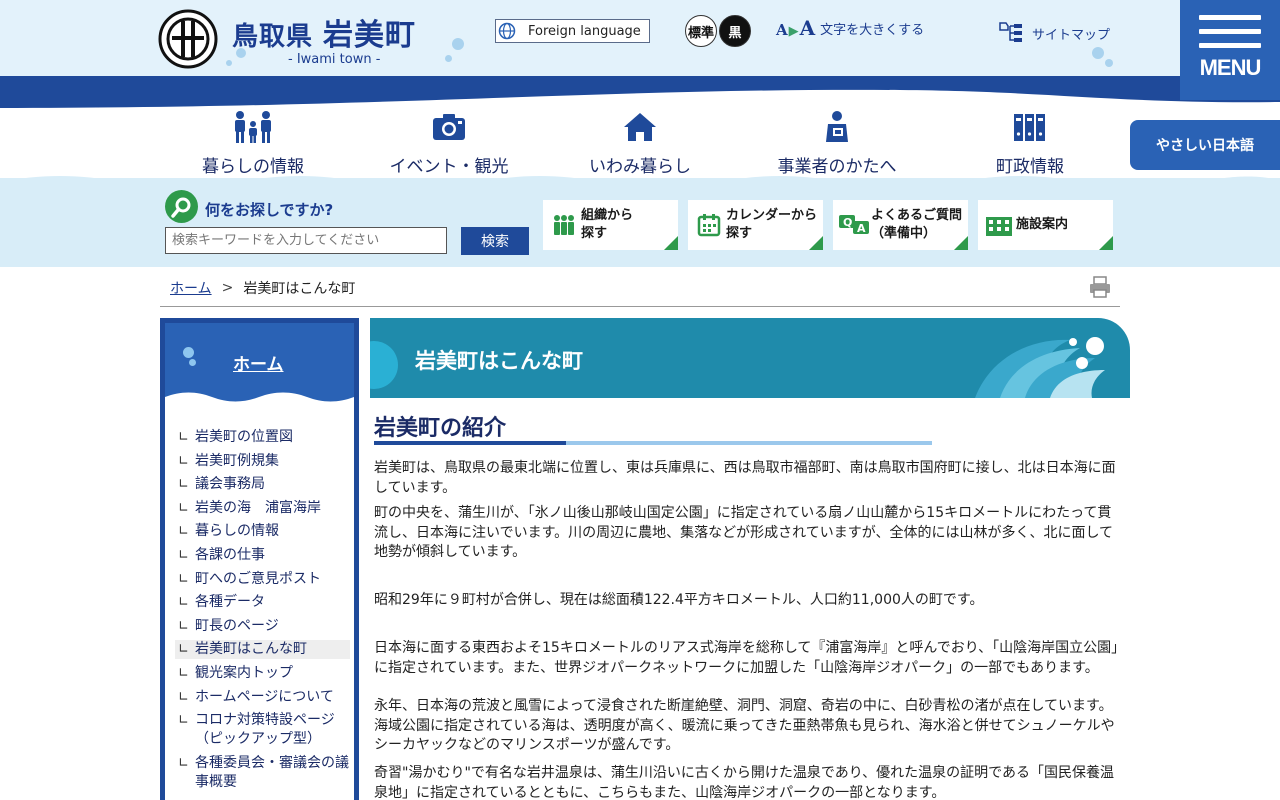 The image size is (1280, 800). What do you see at coordinates (1042, 224) in the screenshot?
I see `quick-link-label: 施設案内` at bounding box center [1042, 224].